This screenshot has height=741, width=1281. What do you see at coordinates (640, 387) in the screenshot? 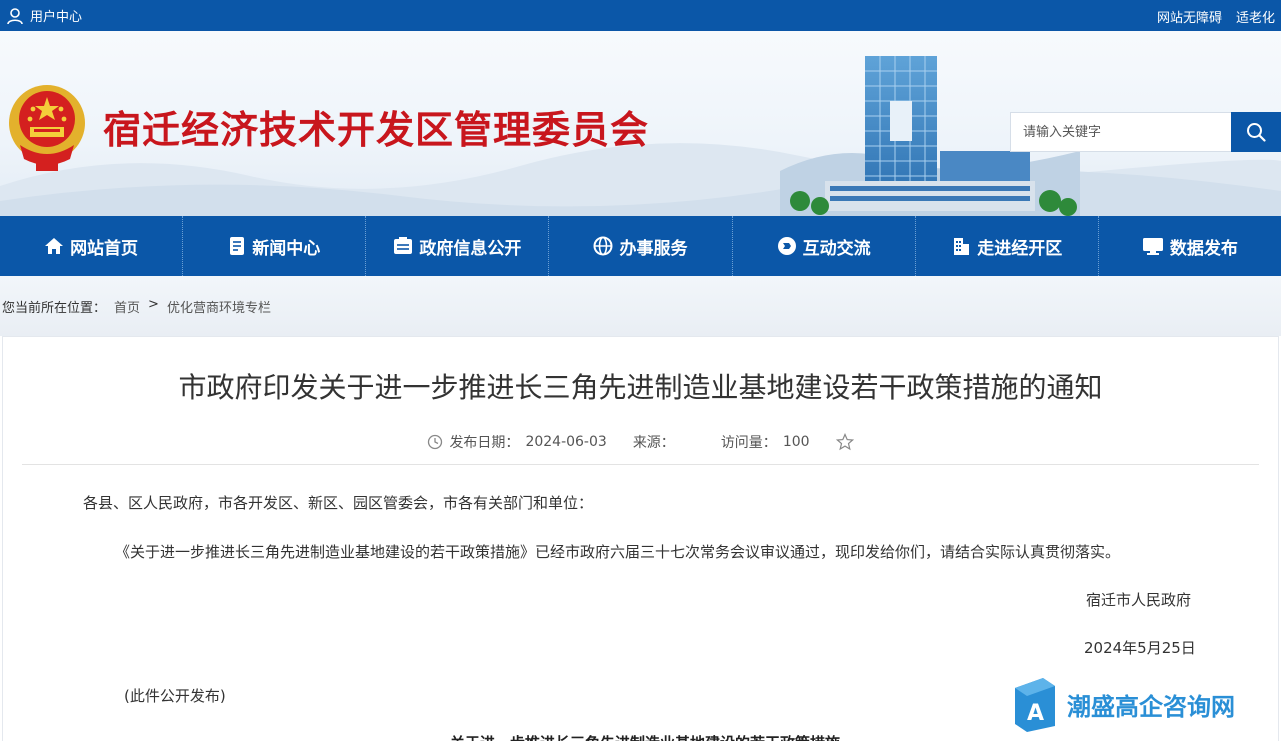
I see `article-title: 市政府印发关于进一步推进长三角先进制造业基地建设若干政策措施的通知` at bounding box center [640, 387].